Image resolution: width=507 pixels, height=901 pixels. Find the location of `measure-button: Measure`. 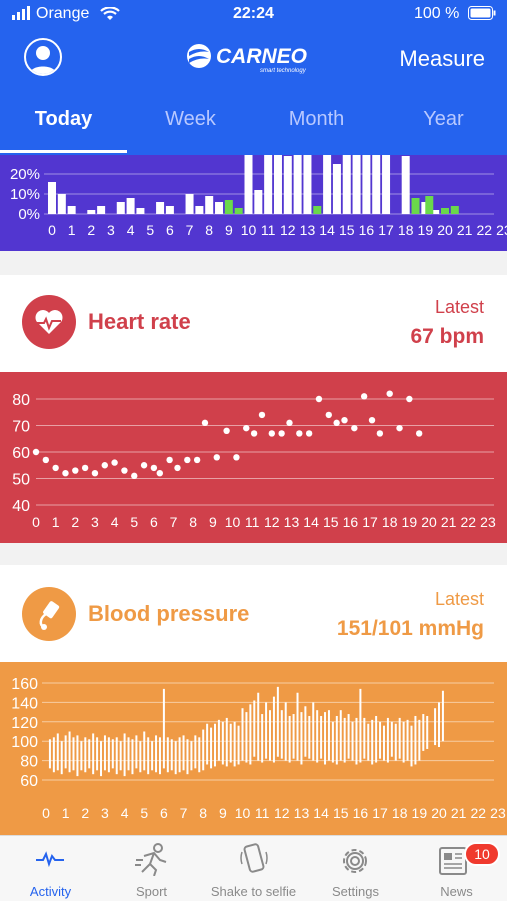

measure-button: Measure is located at coordinates (442, 59).